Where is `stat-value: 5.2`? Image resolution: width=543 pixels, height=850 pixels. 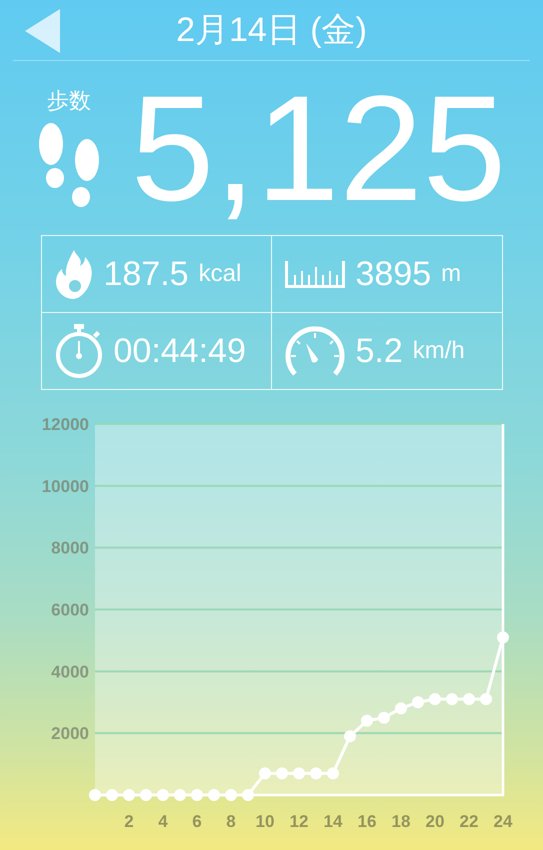 stat-value: 5.2 is located at coordinates (379, 351).